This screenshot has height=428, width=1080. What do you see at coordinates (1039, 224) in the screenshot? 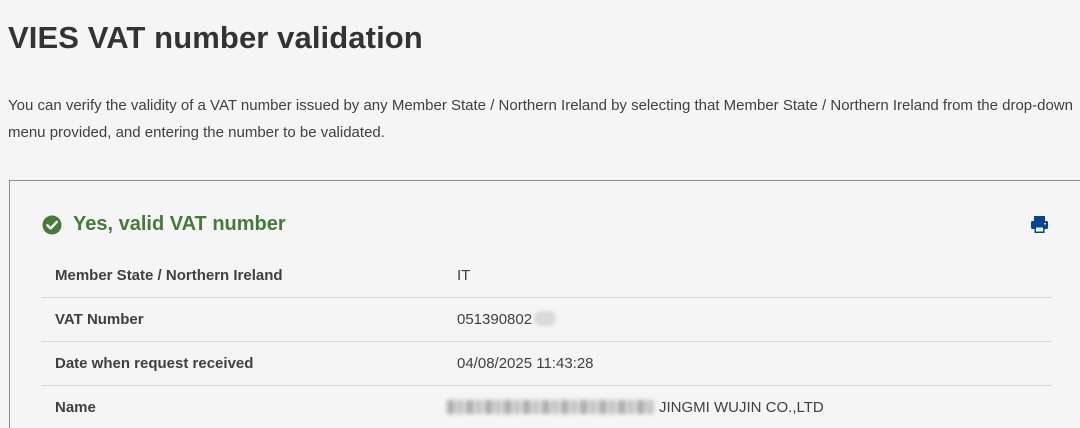
I see `print-icon` at bounding box center [1039, 224].